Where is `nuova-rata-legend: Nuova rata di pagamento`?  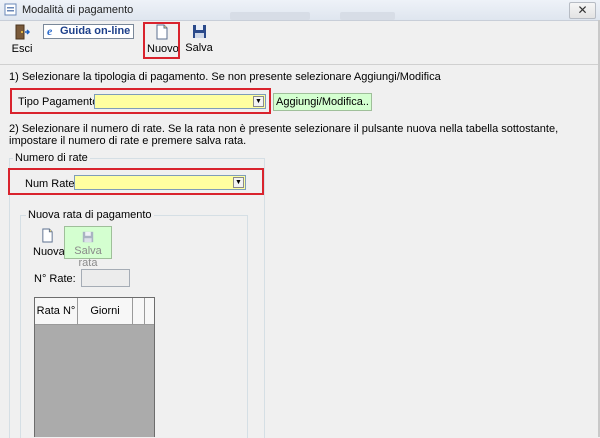
nuova-rata-legend: Nuova rata di pagamento is located at coordinates (90, 215).